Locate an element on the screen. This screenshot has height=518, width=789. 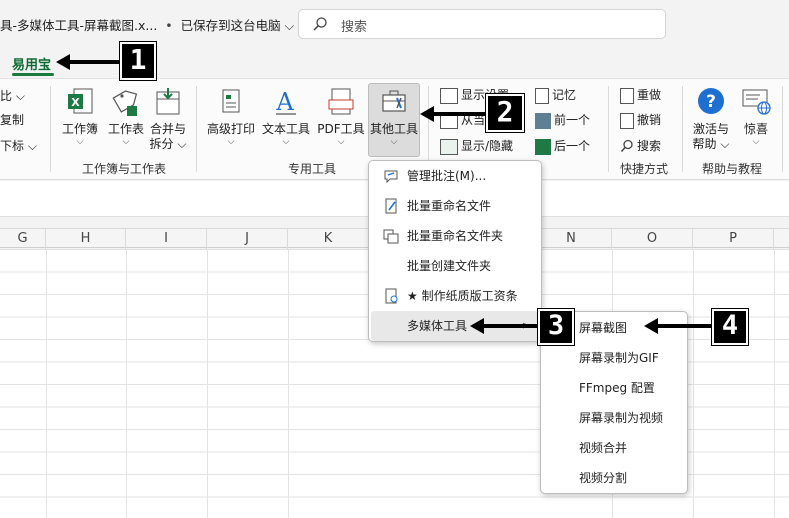
payslip-icon is located at coordinates (391, 296).